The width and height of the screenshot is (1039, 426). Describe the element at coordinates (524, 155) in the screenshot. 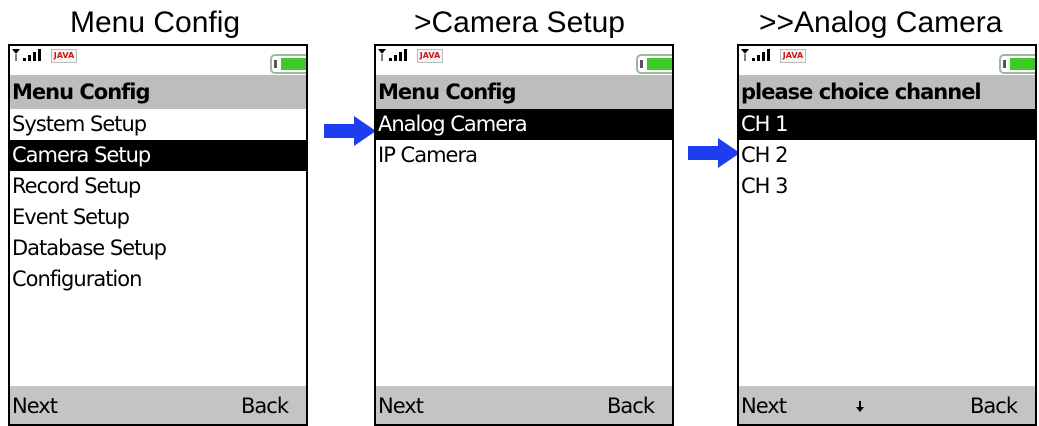

I see `menu-item-ip-camera: IP Camera` at that location.